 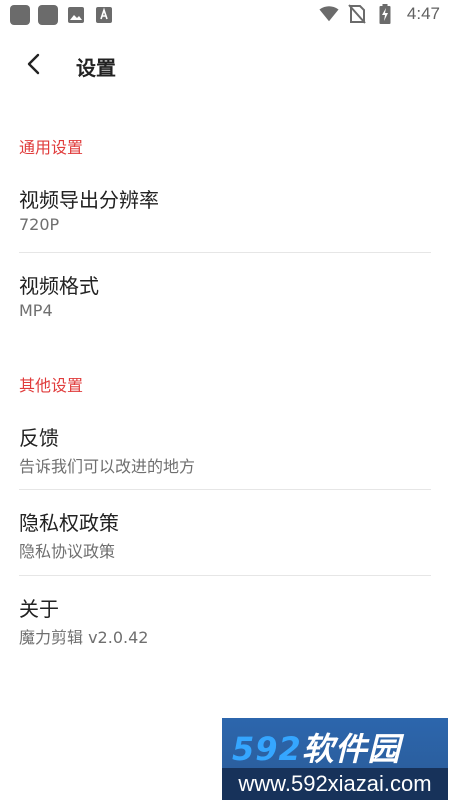 I want to click on app-bar: 设置, so click(x=225, y=65).